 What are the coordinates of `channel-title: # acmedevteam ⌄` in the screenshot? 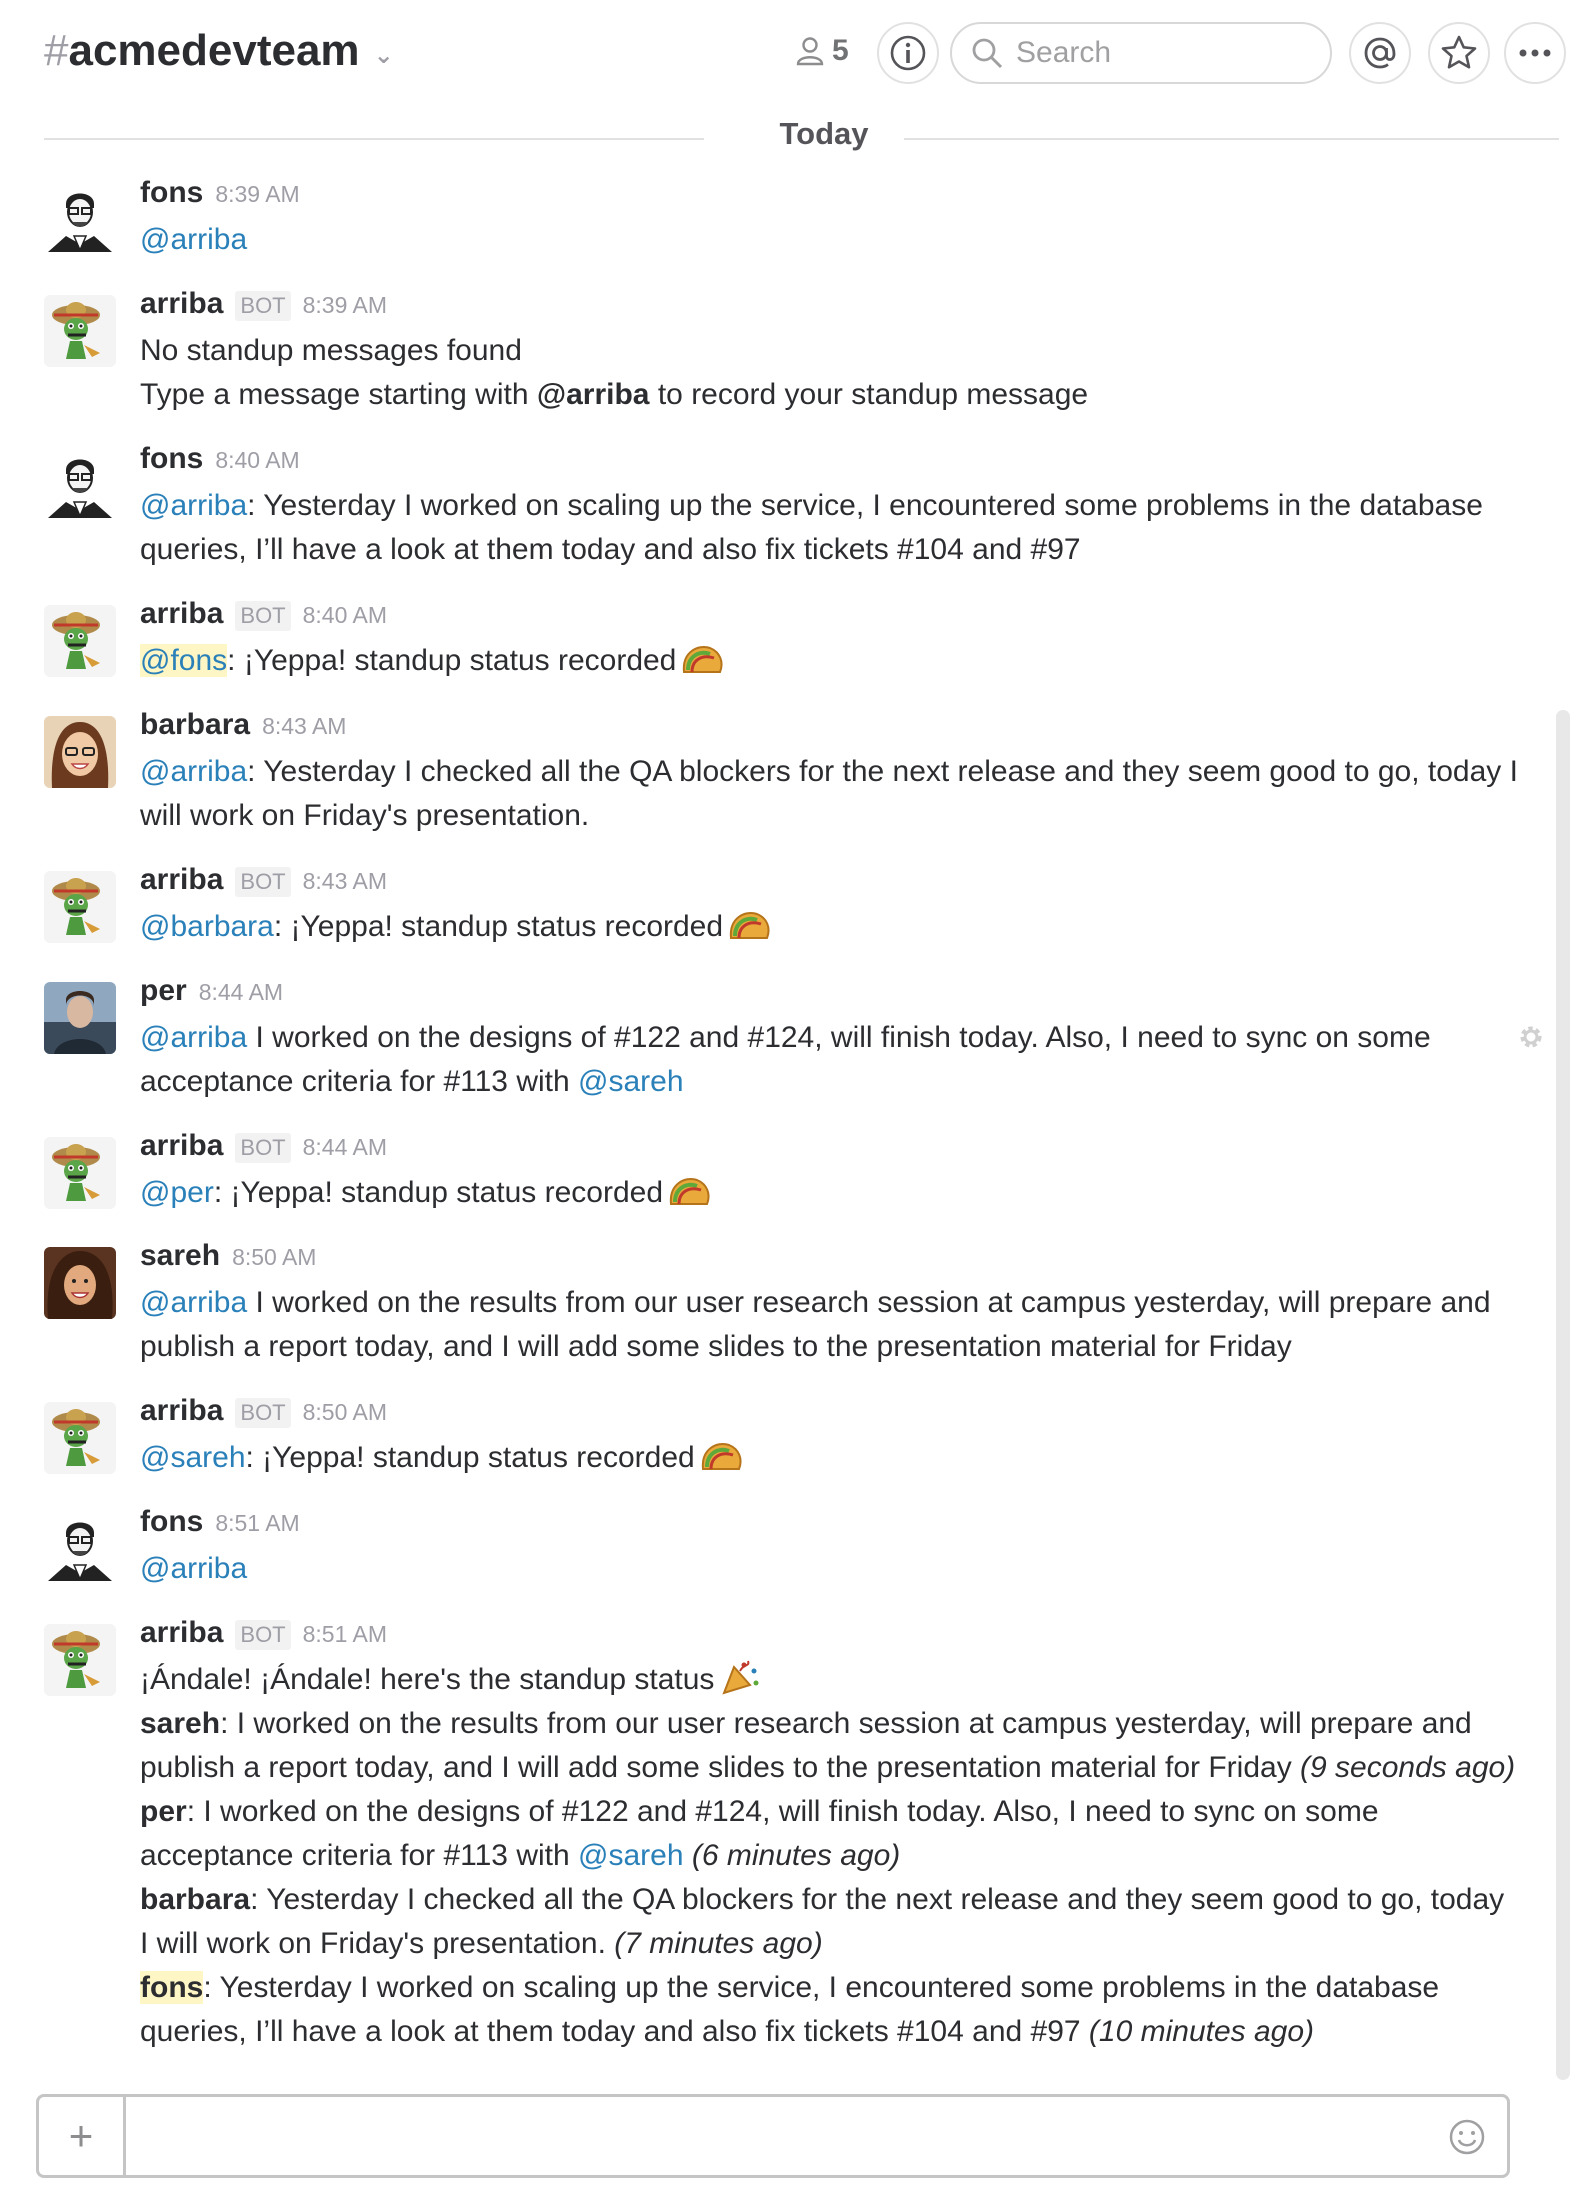 It's located at (219, 51).